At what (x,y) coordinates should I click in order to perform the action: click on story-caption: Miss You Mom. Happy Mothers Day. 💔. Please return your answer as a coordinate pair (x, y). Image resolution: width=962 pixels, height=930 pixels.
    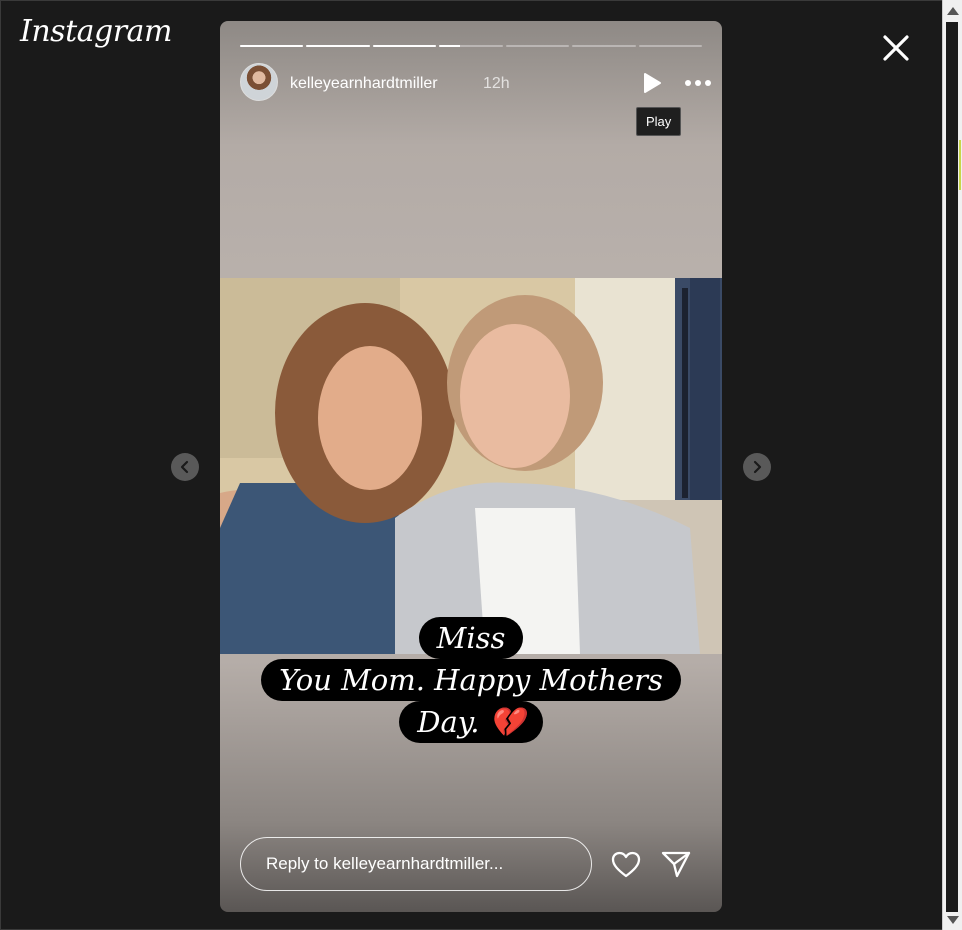
    Looking at the image, I should click on (471, 680).